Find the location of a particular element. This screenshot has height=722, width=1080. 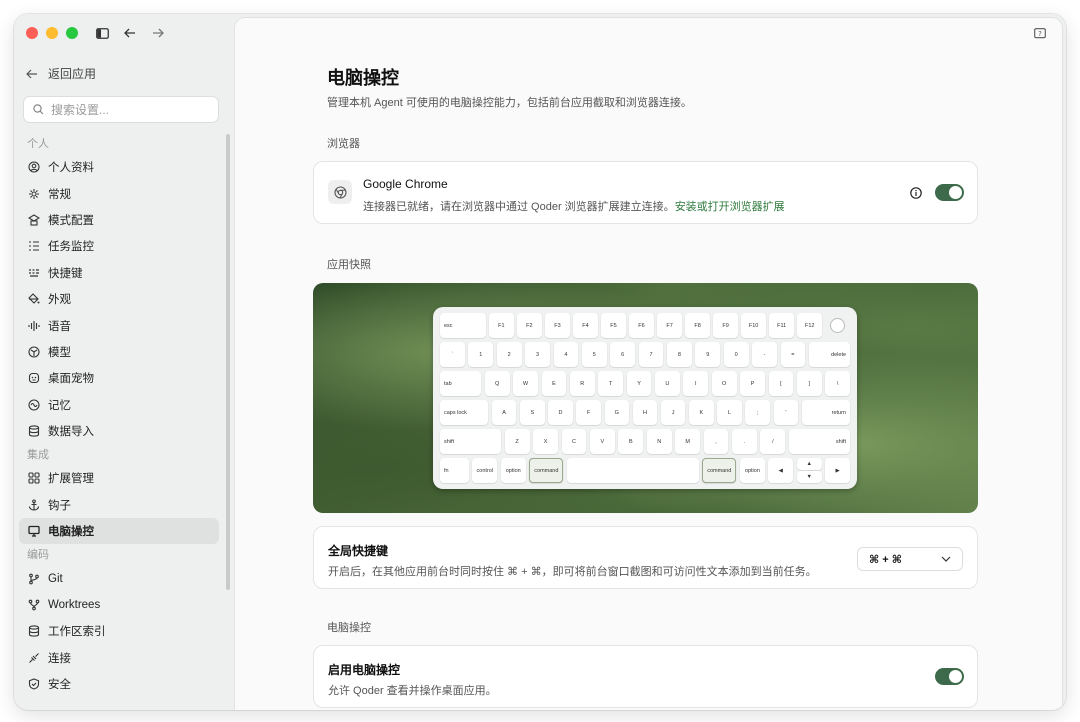

sidebar-toggle-icon is located at coordinates (102, 33).